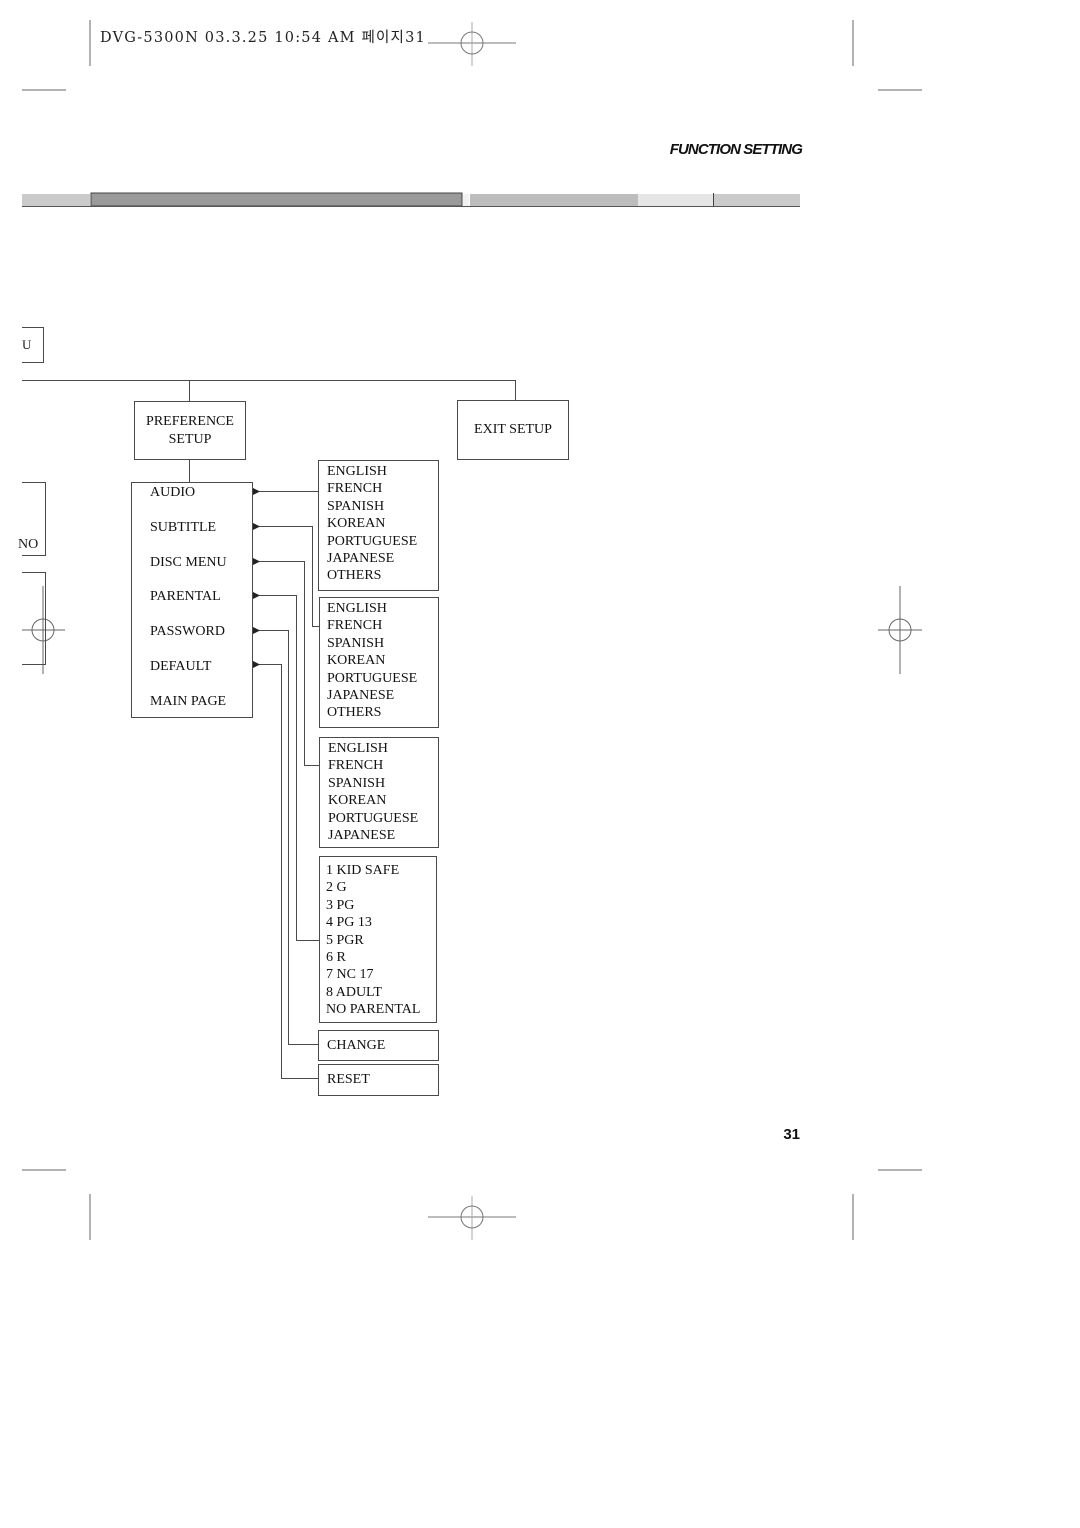 The height and width of the screenshot is (1528, 1080). I want to click on audio-option: ENGLISH, so click(382, 471).